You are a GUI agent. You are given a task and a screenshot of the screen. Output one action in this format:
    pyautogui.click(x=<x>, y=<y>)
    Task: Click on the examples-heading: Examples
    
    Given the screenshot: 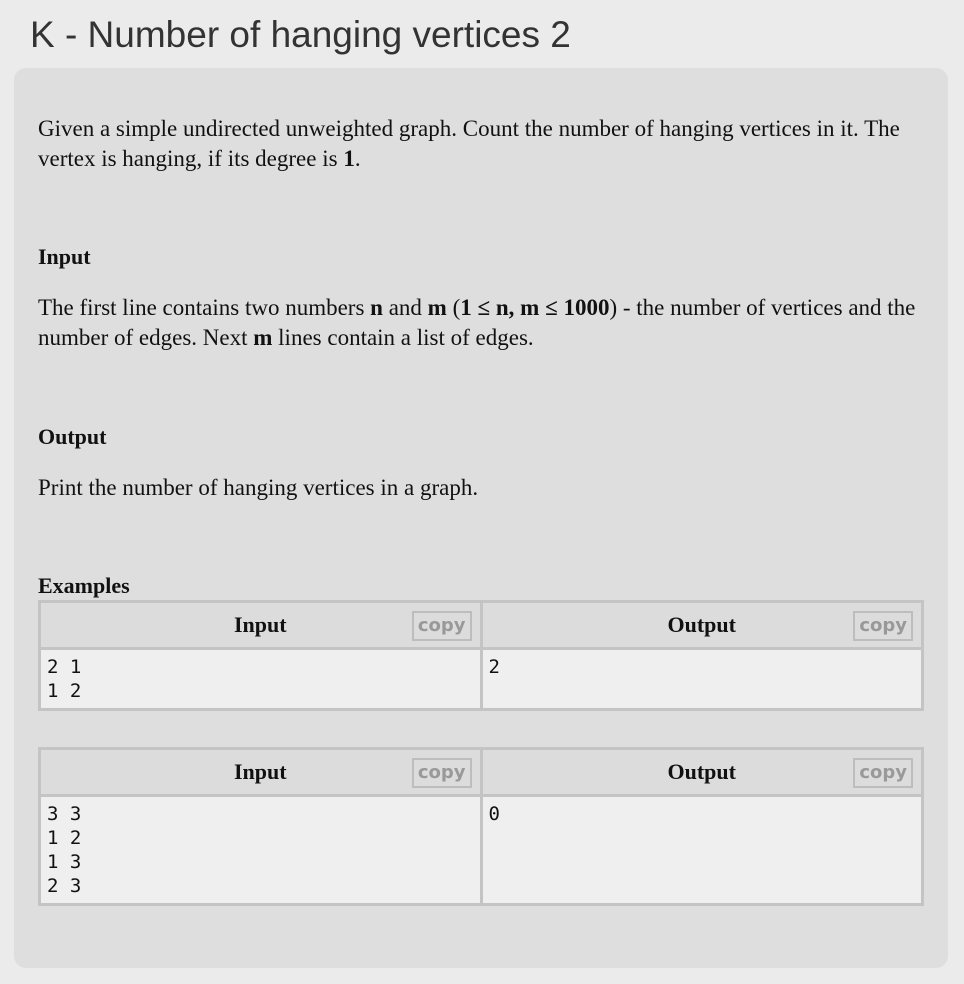 What is the action you would take?
    pyautogui.click(x=84, y=585)
    